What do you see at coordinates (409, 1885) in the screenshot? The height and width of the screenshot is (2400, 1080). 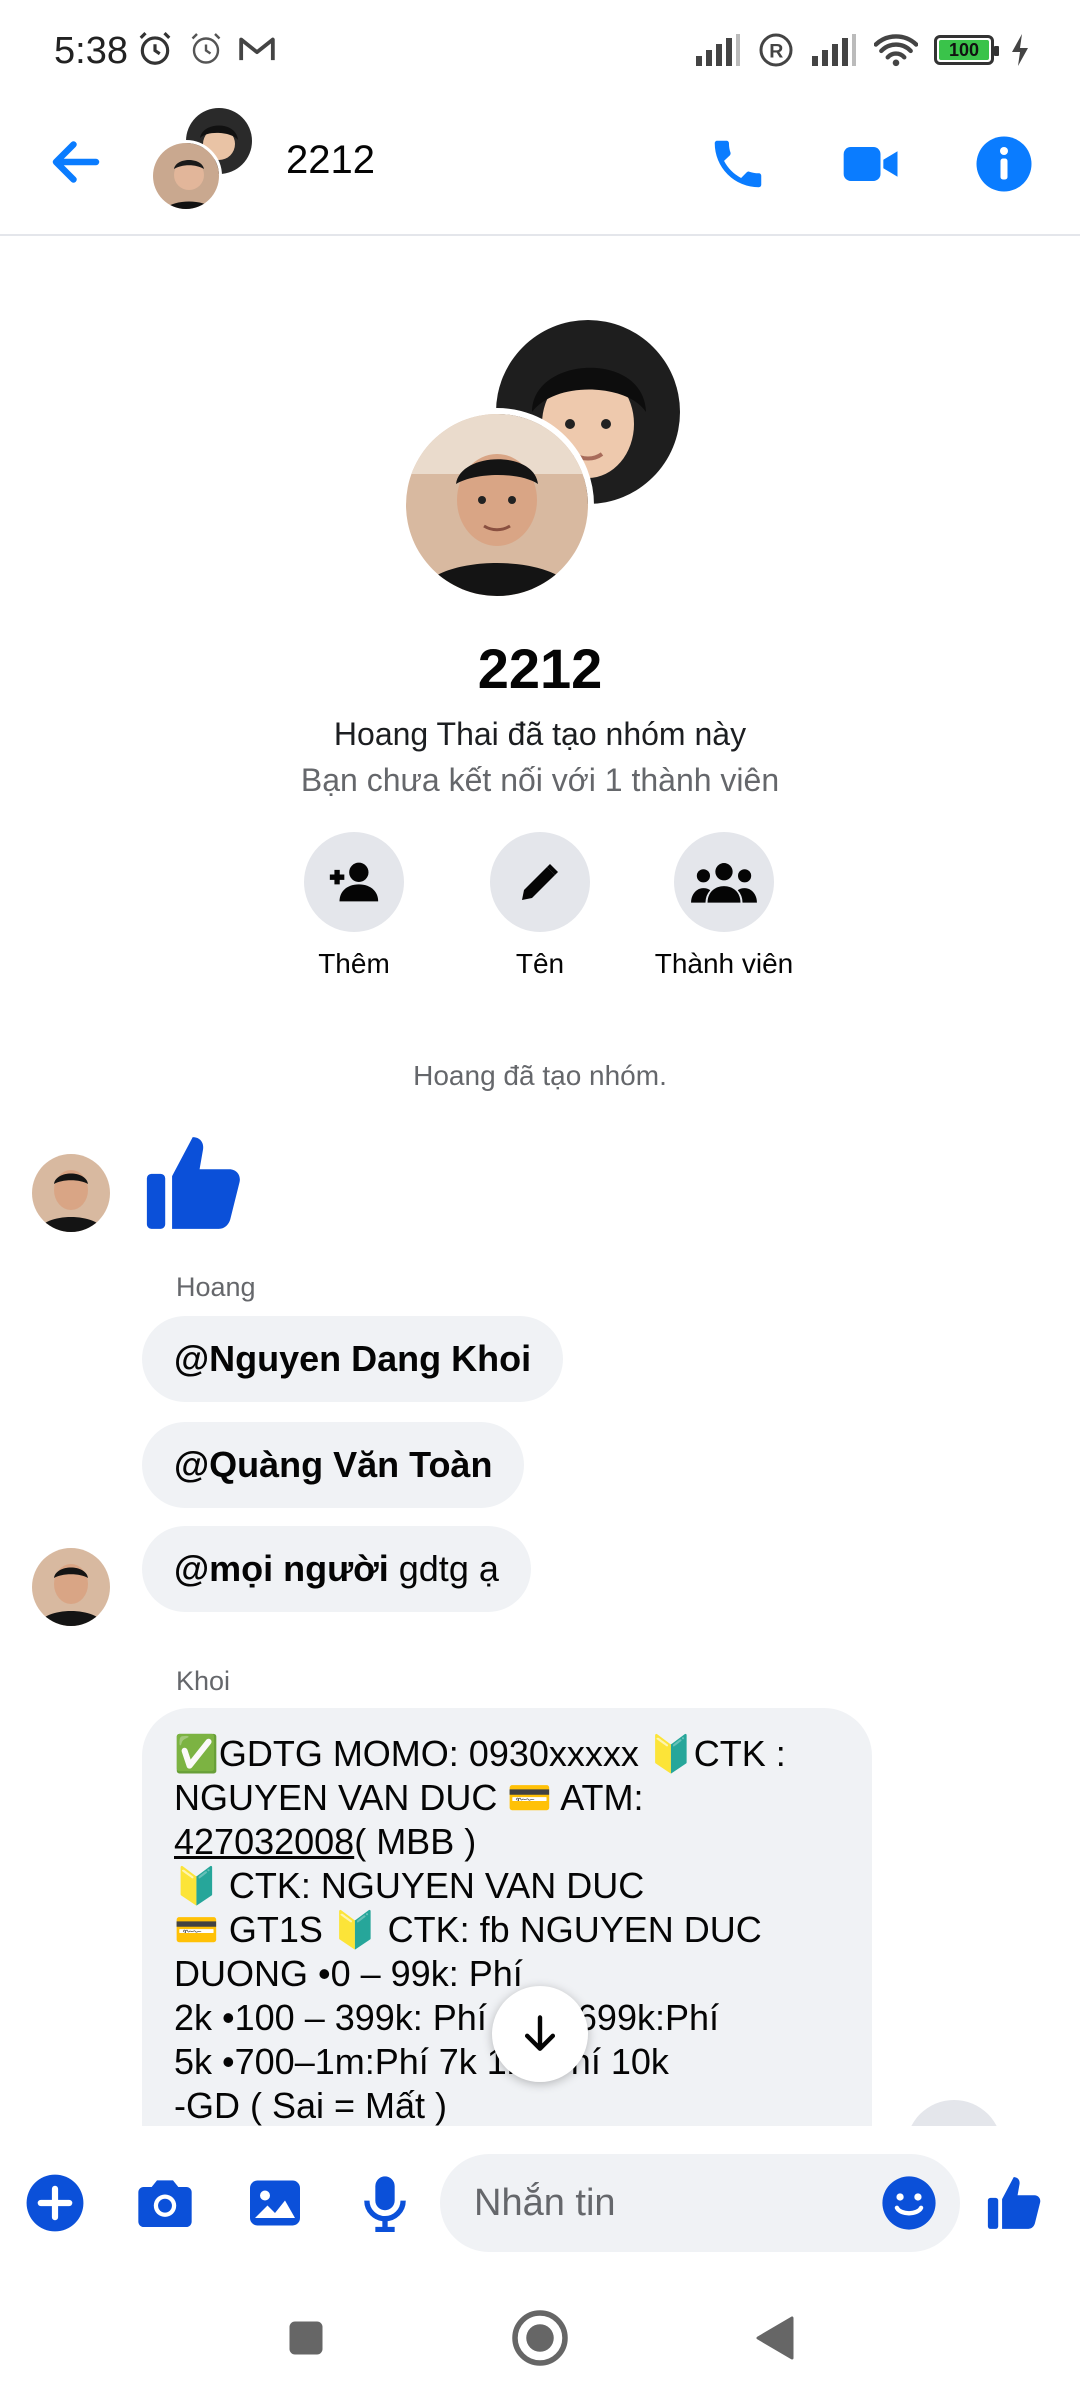 I see `message-line: 🔰 CTK: NGUYEN VAN DUC` at bounding box center [409, 1885].